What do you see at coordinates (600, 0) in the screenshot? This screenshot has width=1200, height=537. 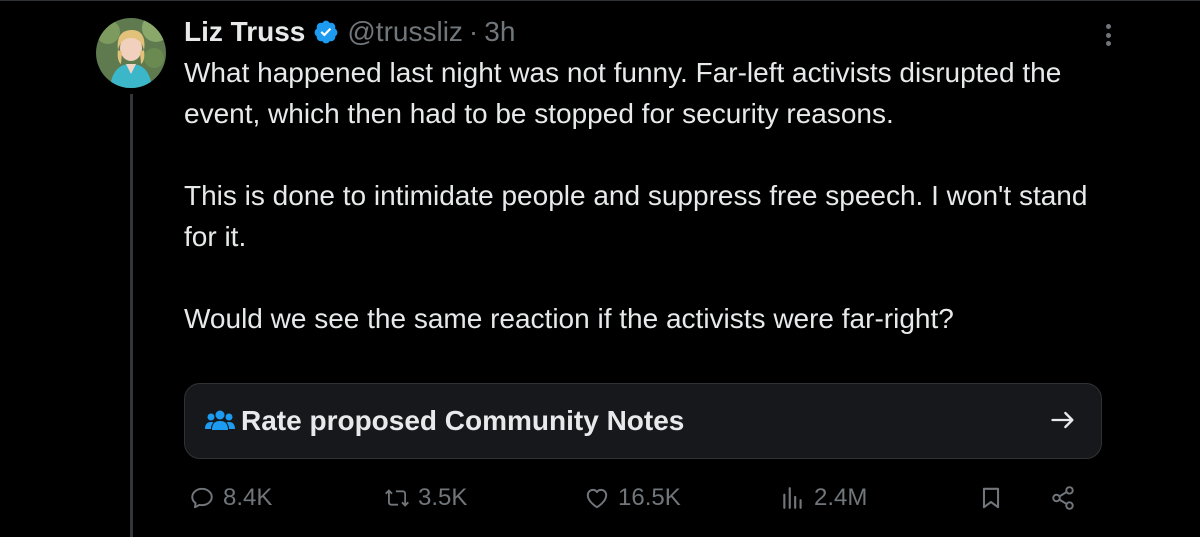 I see `divider` at bounding box center [600, 0].